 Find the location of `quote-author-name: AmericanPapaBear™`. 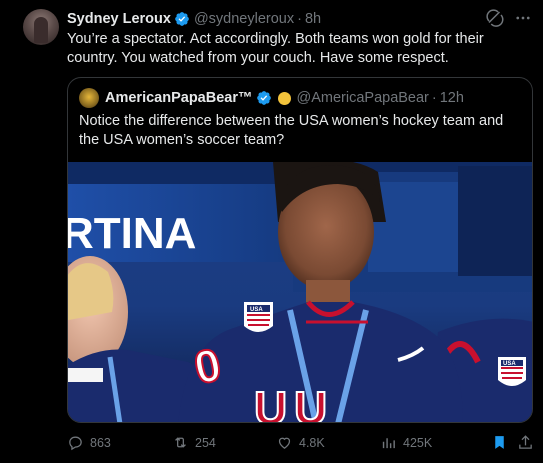

quote-author-name: AmericanPapaBear™ is located at coordinates (179, 98).